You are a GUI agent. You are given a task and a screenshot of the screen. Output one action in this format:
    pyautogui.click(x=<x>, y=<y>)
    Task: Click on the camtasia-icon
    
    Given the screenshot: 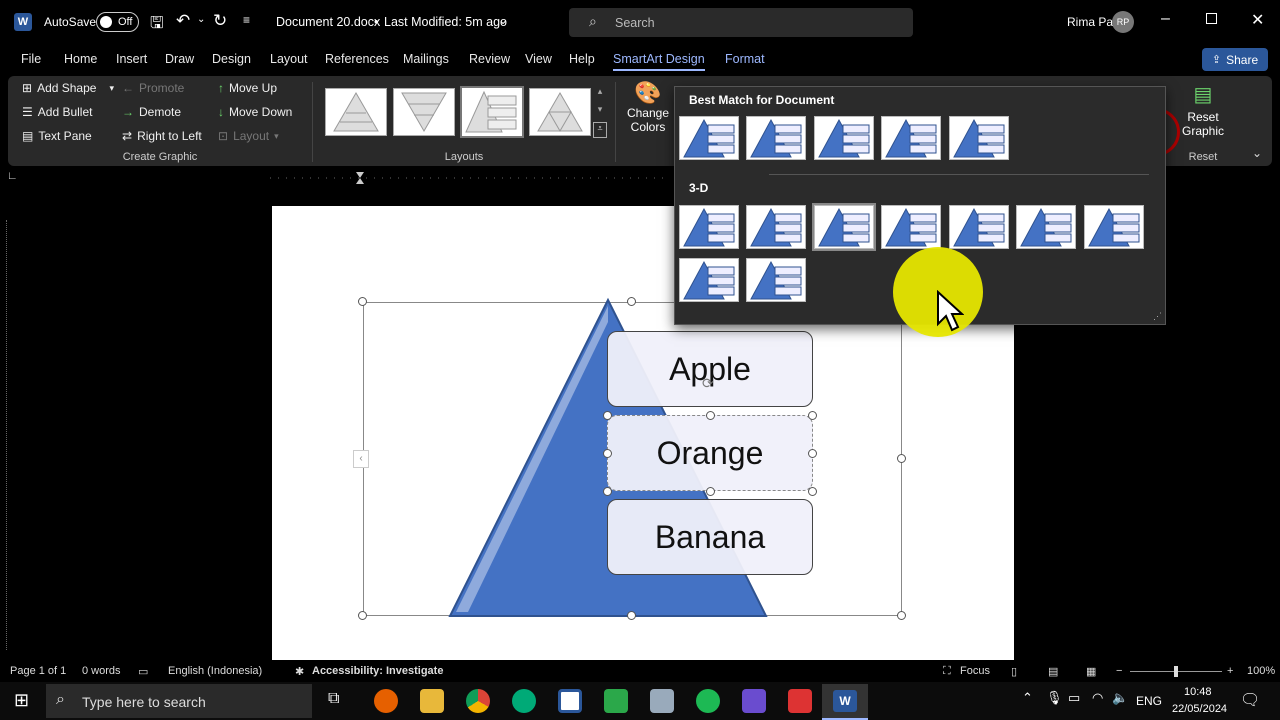 What is the action you would take?
    pyautogui.click(x=616, y=701)
    